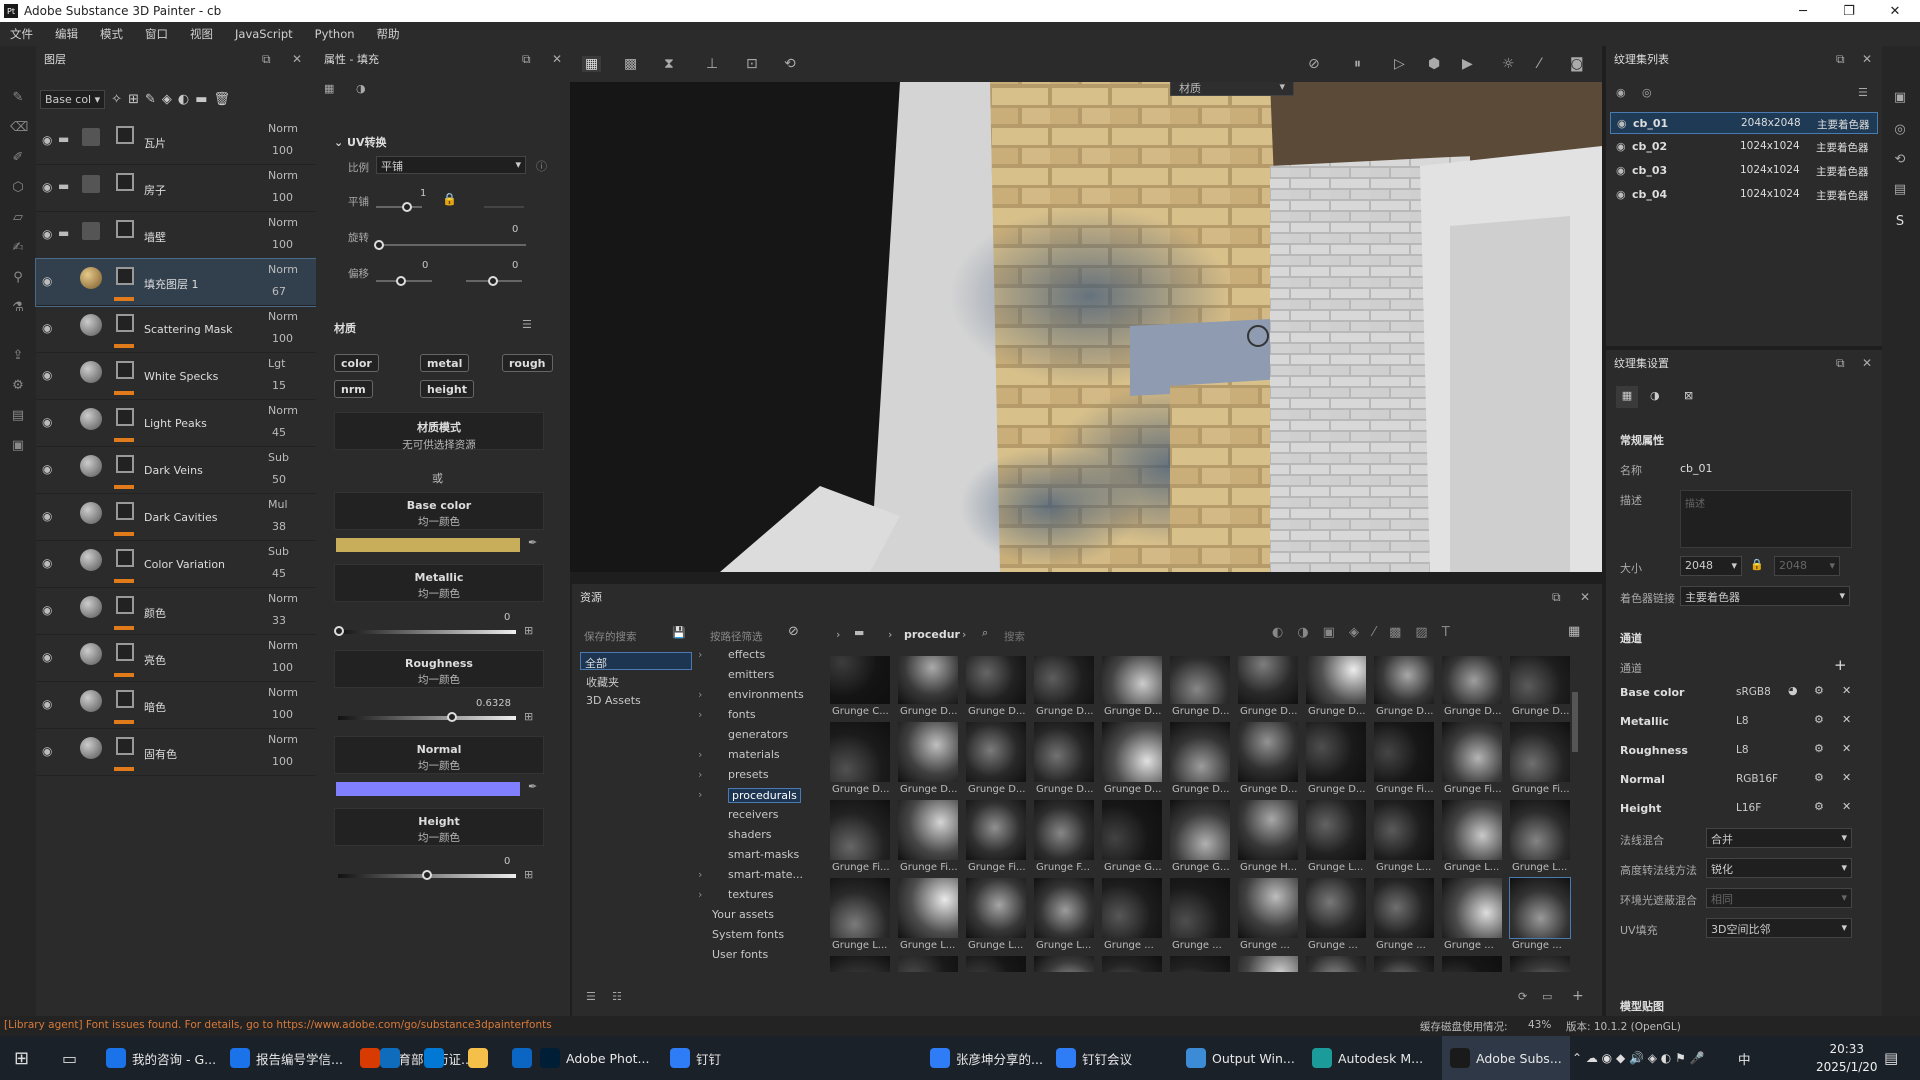 The width and height of the screenshot is (1920, 1080). Describe the element at coordinates (793, 631) in the screenshot. I see `hide-filter-icon: ⊘` at that location.